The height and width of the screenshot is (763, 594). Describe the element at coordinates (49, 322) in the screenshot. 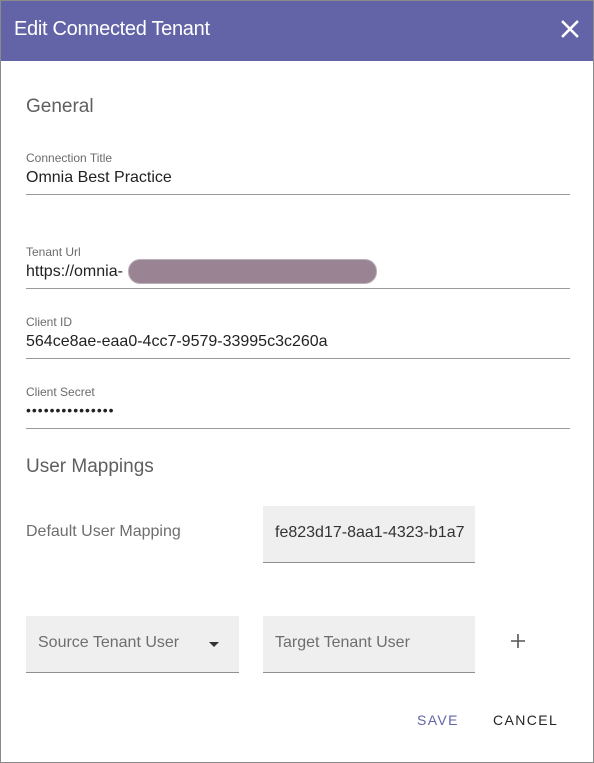

I see `client-id-label: Client ID` at that location.